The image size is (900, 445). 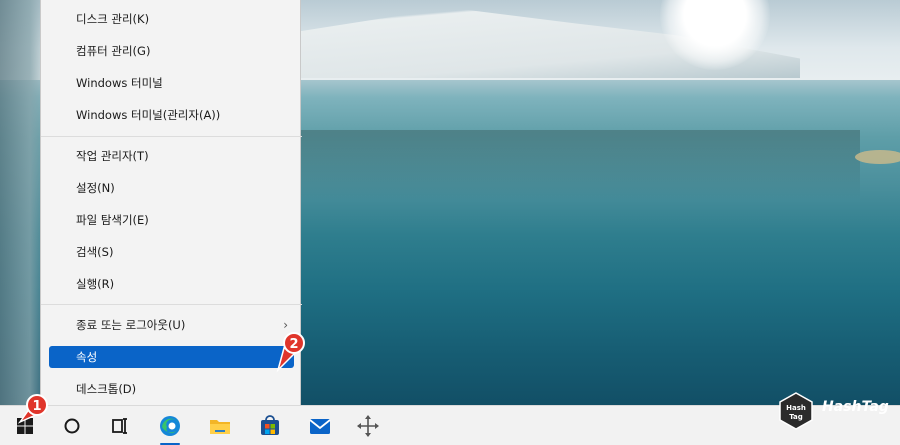 I want to click on taskbar, so click(x=450, y=425).